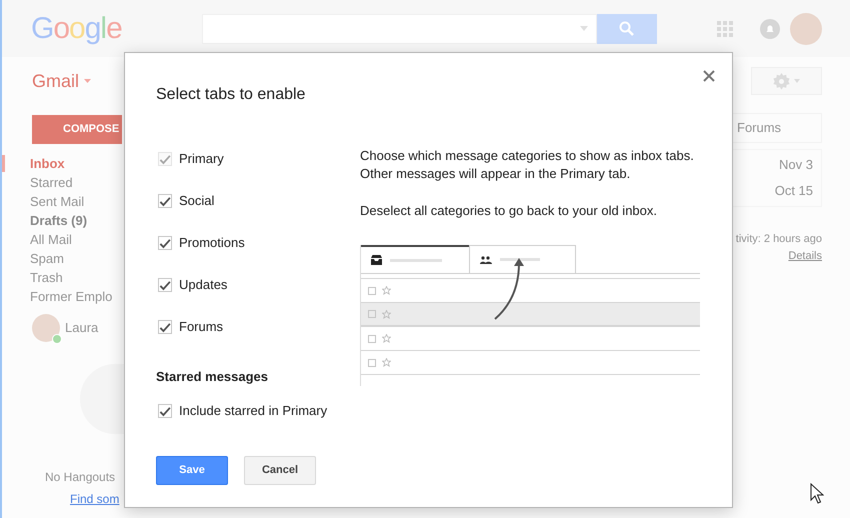  Describe the element at coordinates (59, 220) in the screenshot. I see `sidebar-item: Drafts (9)` at that location.